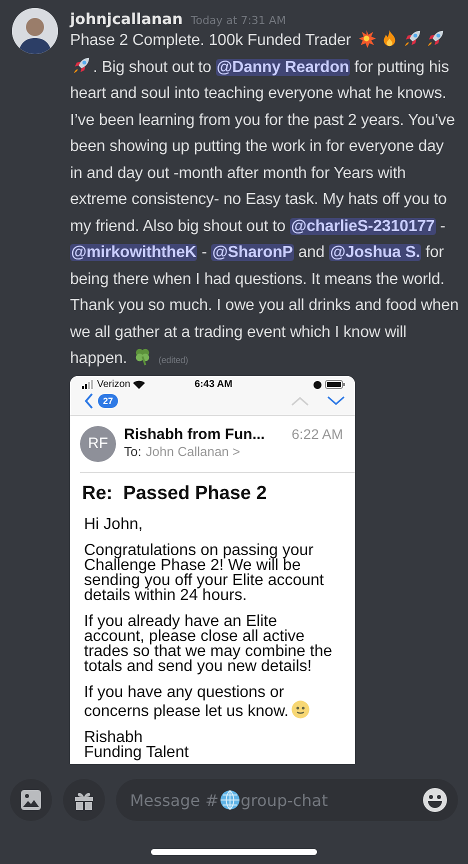 This screenshot has width=468, height=864. Describe the element at coordinates (230, 800) in the screenshot. I see `globe-icon` at that location.